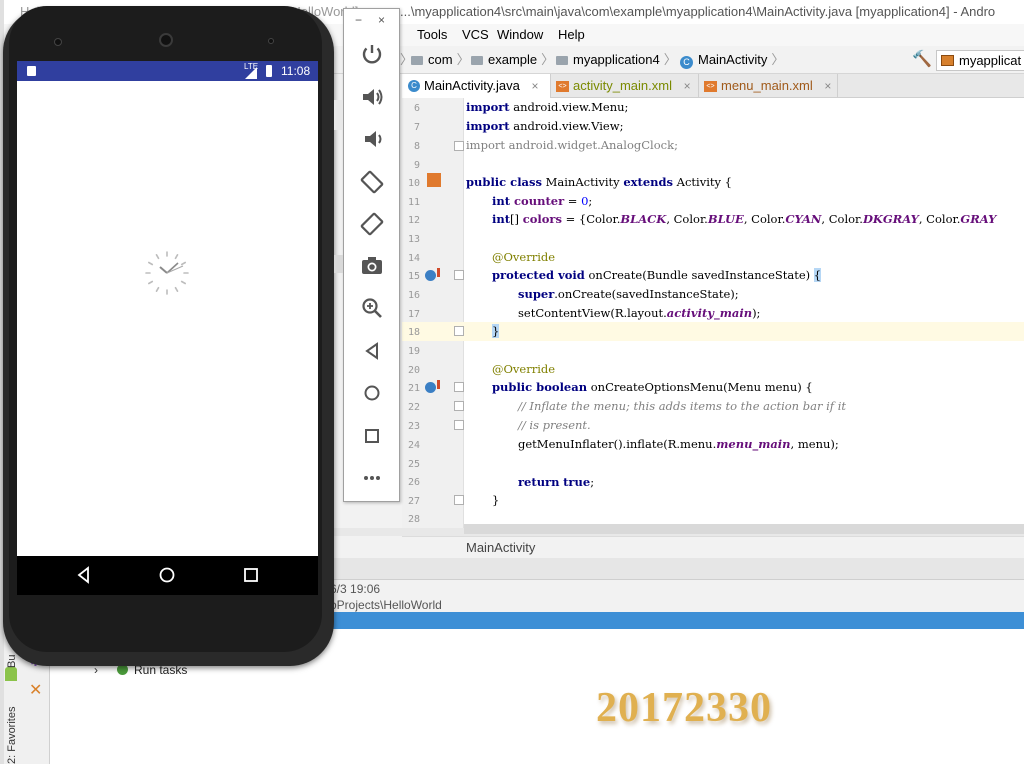 This screenshot has width=1024, height=764. Describe the element at coordinates (372, 54) in the screenshot. I see `power-icon` at that location.